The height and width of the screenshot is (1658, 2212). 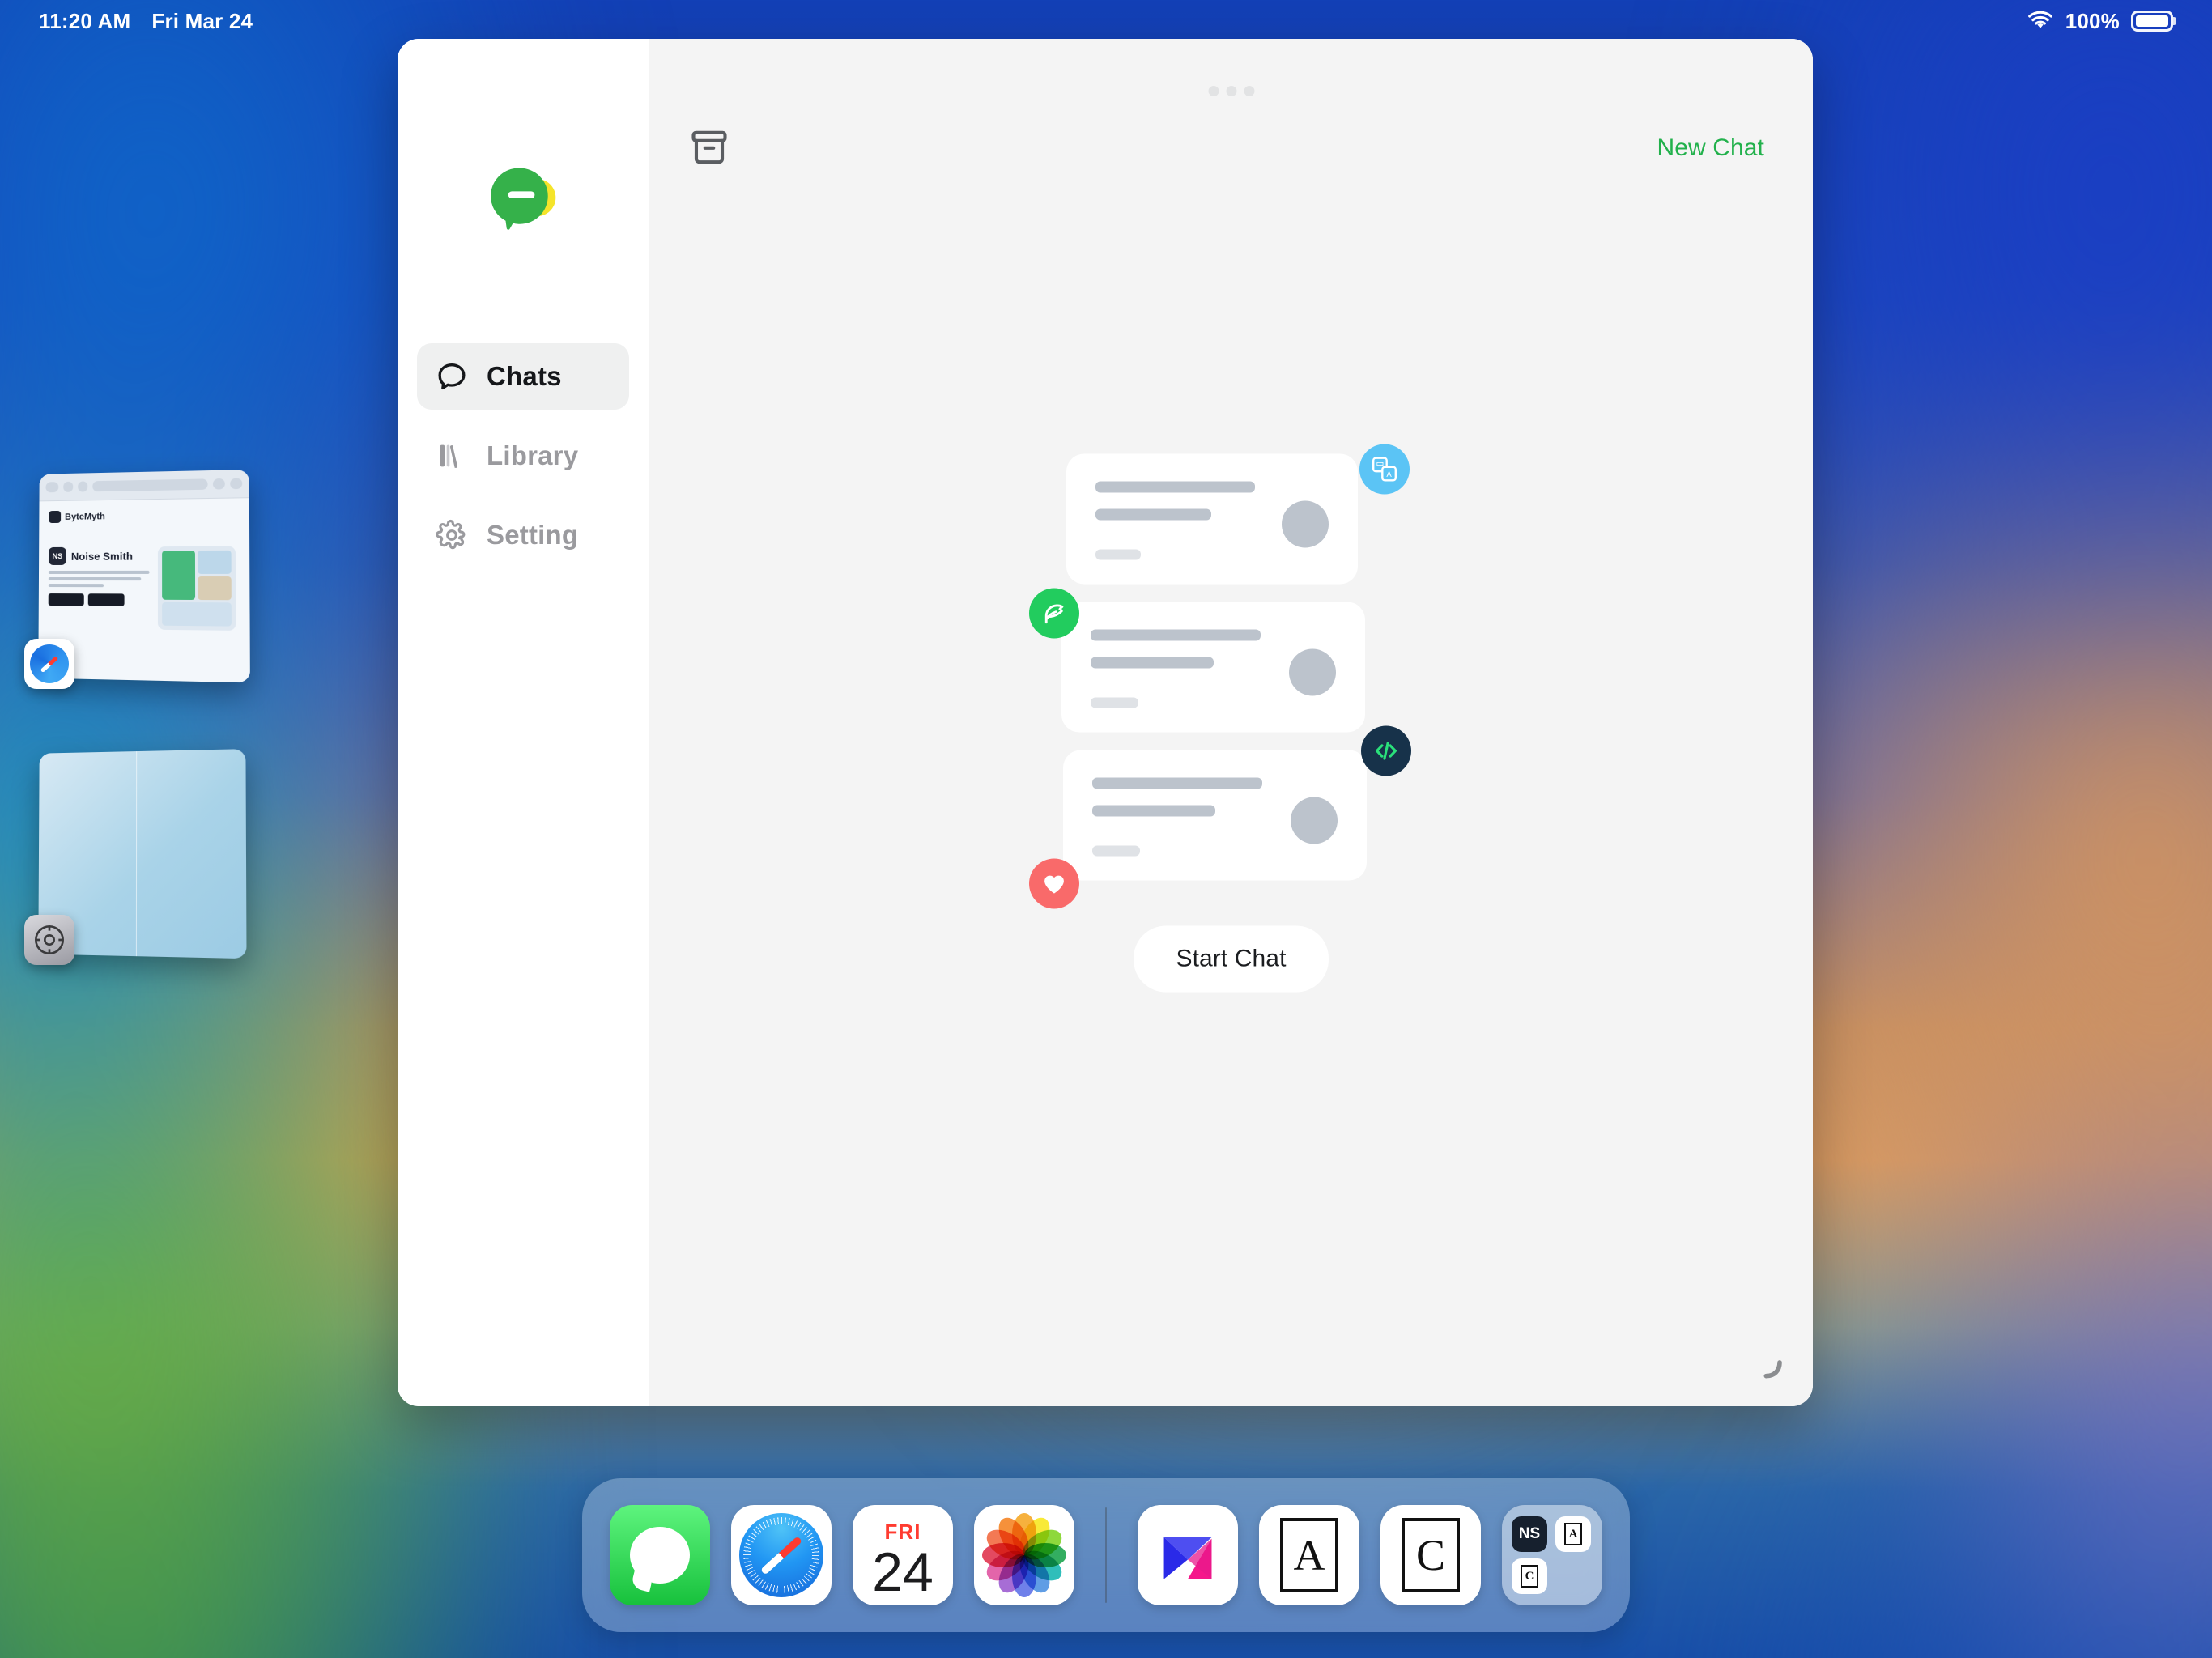 I want to click on page-description, so click(x=99, y=579).